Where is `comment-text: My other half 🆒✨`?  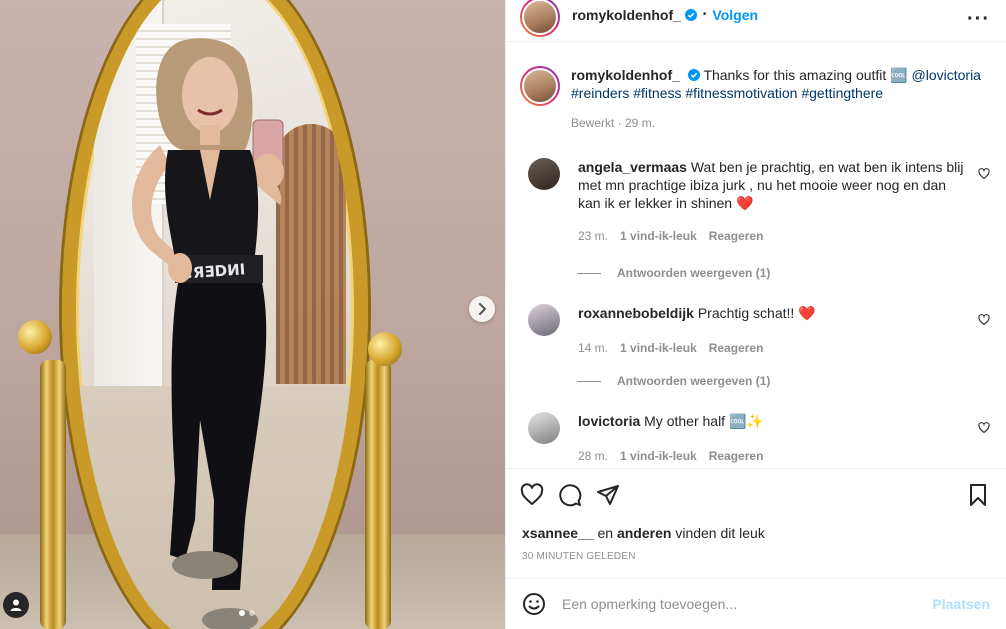
comment-text: My other half 🆒✨ is located at coordinates (704, 421).